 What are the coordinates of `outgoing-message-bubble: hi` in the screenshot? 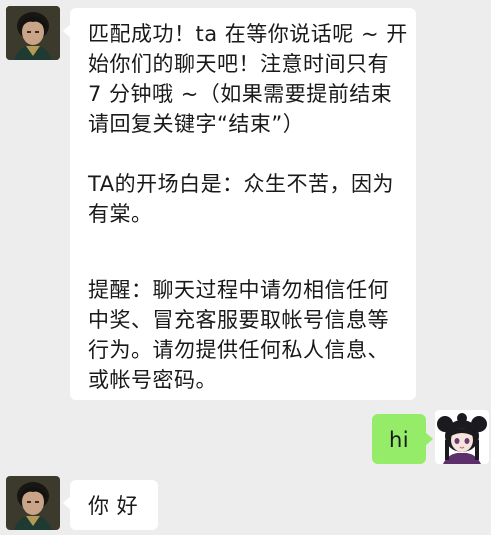 It's located at (402, 439).